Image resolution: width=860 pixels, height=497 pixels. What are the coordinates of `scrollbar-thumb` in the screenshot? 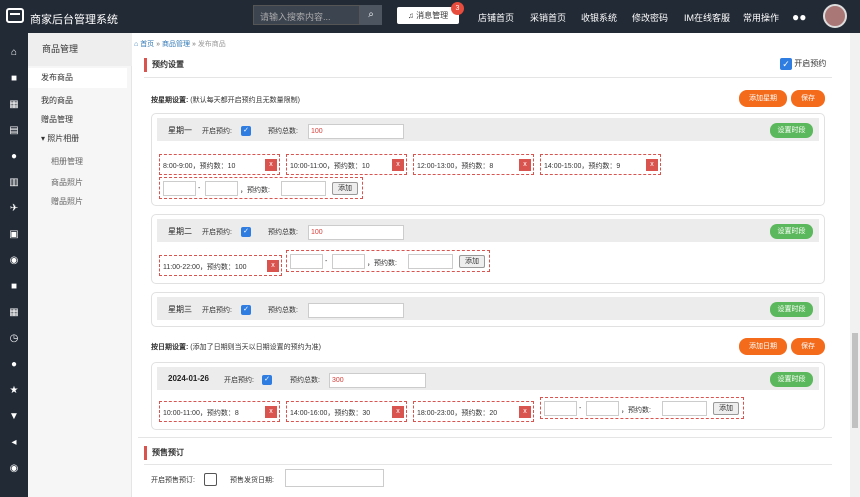 It's located at (855, 380).